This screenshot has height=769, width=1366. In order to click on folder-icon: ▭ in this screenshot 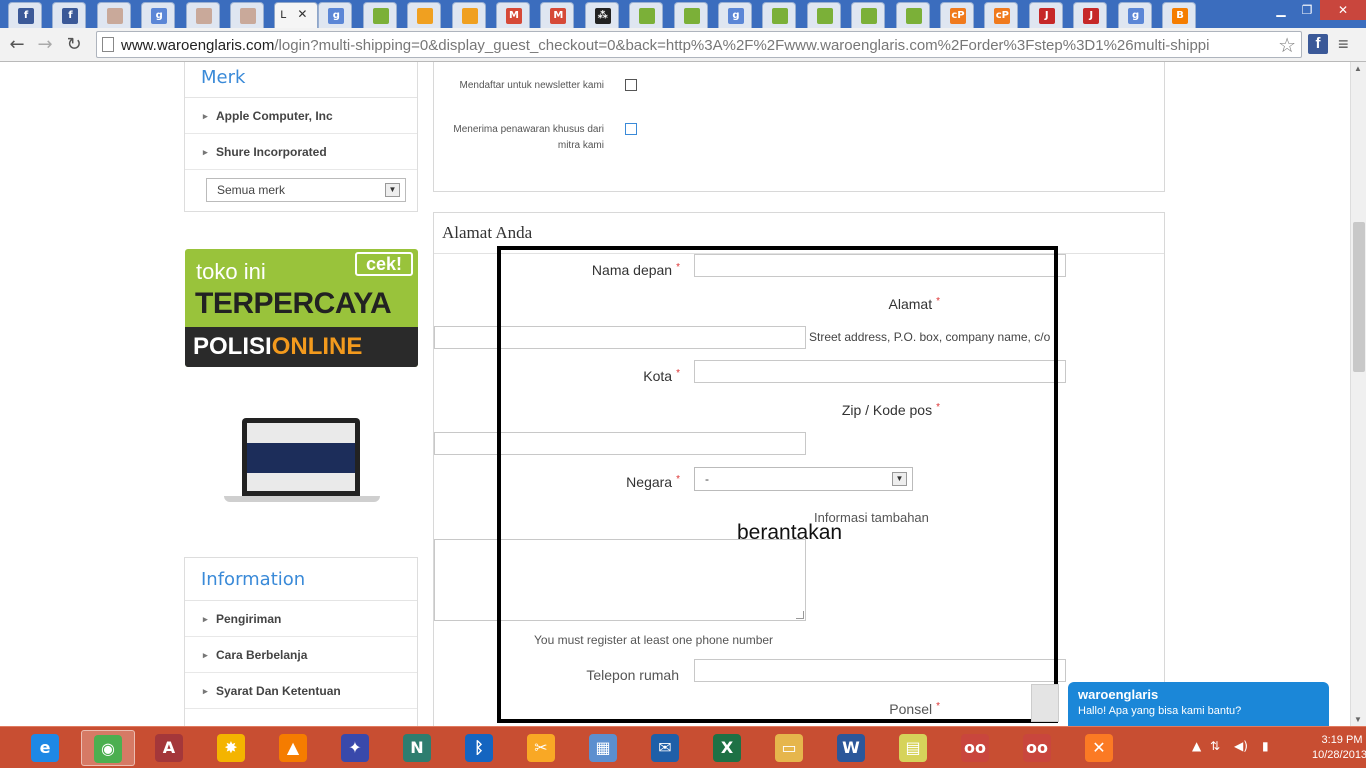, I will do `click(789, 748)`.